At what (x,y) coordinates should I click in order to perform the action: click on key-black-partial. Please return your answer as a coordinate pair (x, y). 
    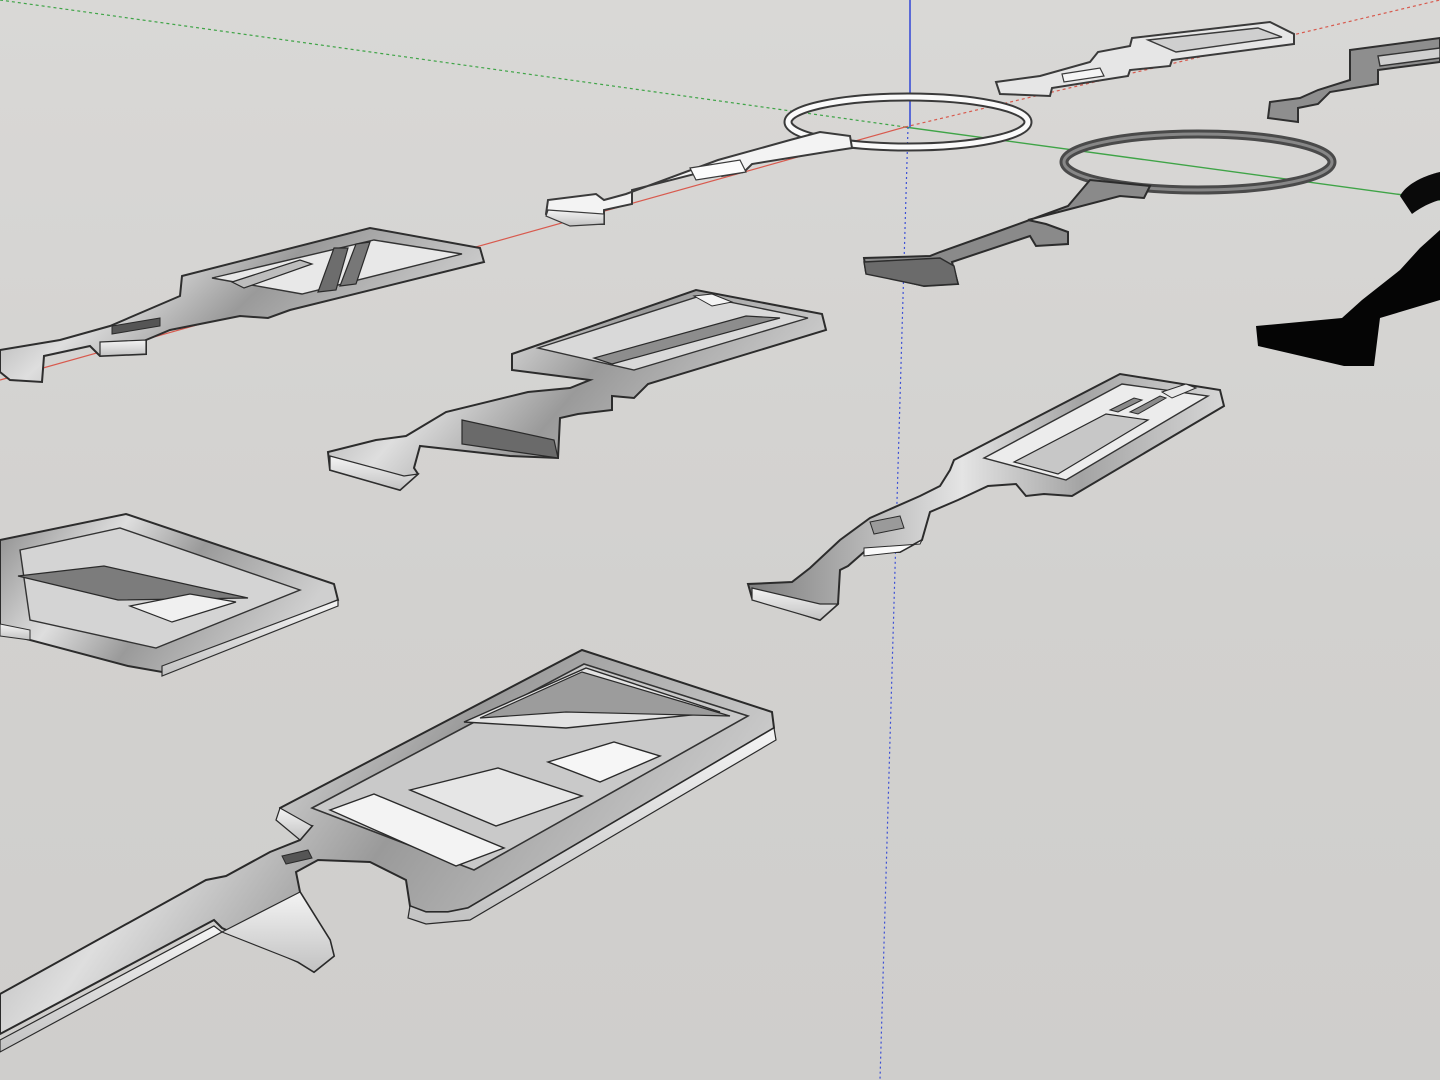
    Looking at the image, I should click on (1348, 269).